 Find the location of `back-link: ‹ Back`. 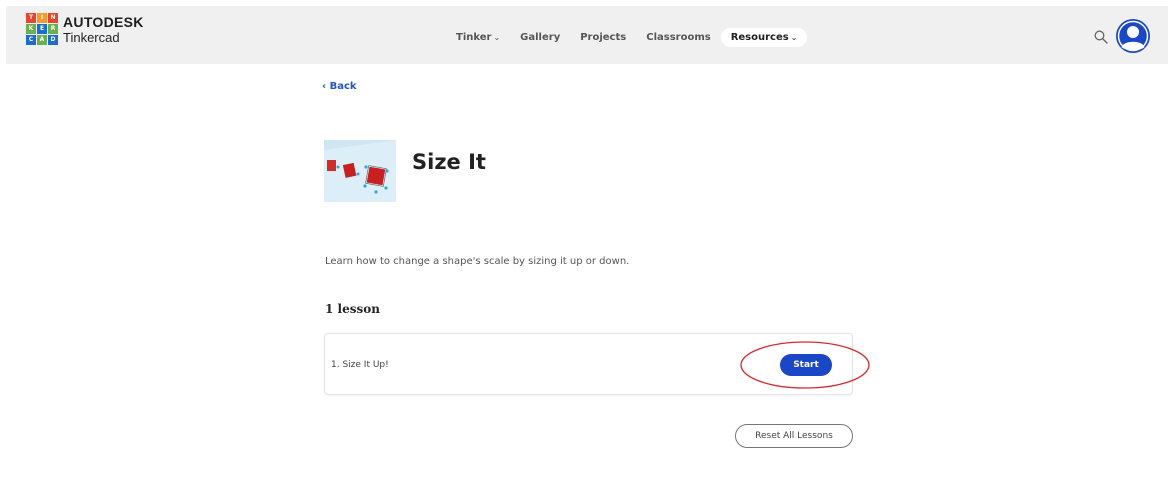

back-link: ‹ Back is located at coordinates (339, 86).